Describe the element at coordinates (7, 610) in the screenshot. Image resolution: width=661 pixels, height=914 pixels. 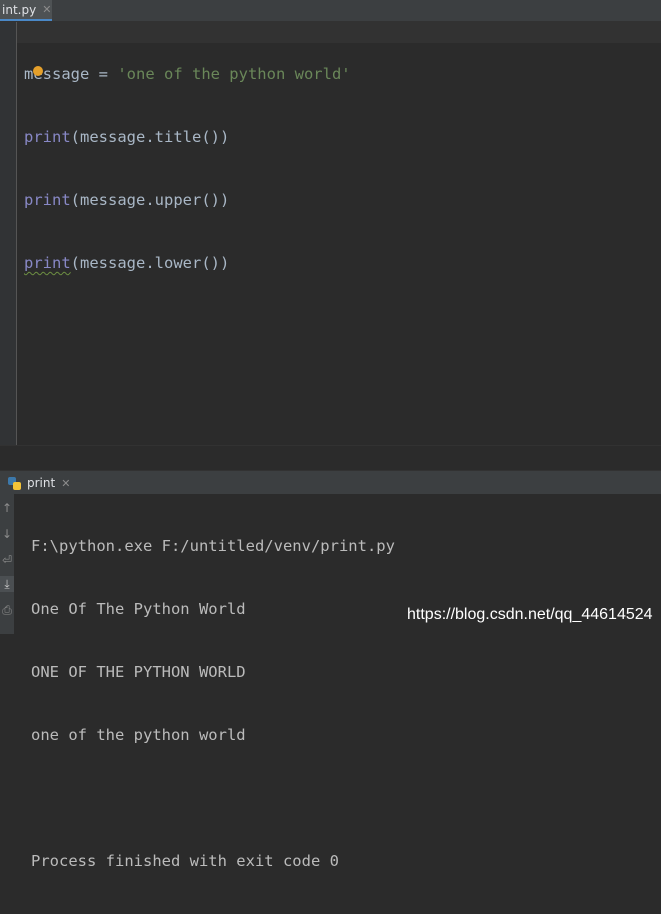
I see `print-icon: ⎙` at that location.